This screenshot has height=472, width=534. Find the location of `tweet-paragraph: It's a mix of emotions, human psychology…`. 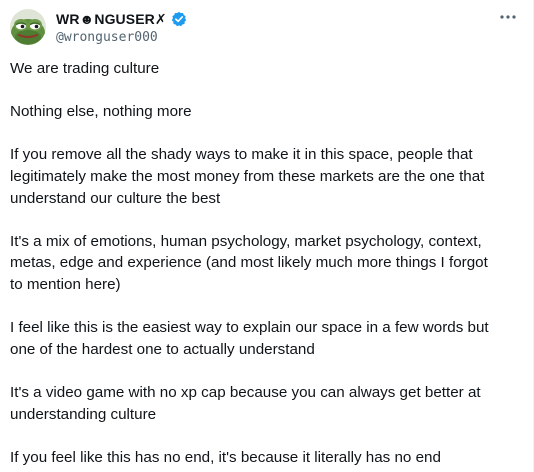

tweet-paragraph: It's a mix of emotions, human psychology… is located at coordinates (249, 262).